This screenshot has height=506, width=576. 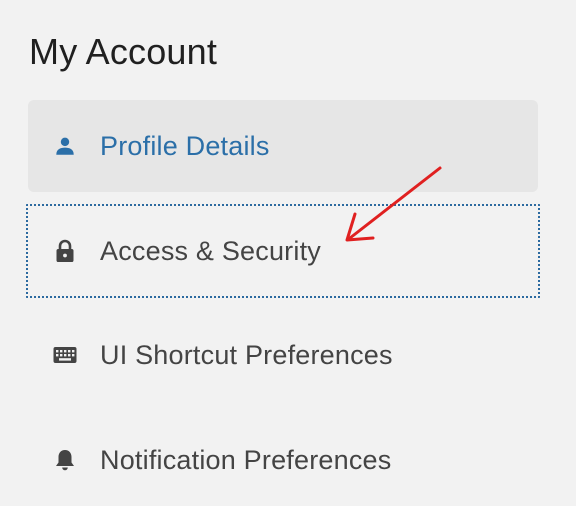 What do you see at coordinates (65, 355) in the screenshot?
I see `keyboard-icon` at bounding box center [65, 355].